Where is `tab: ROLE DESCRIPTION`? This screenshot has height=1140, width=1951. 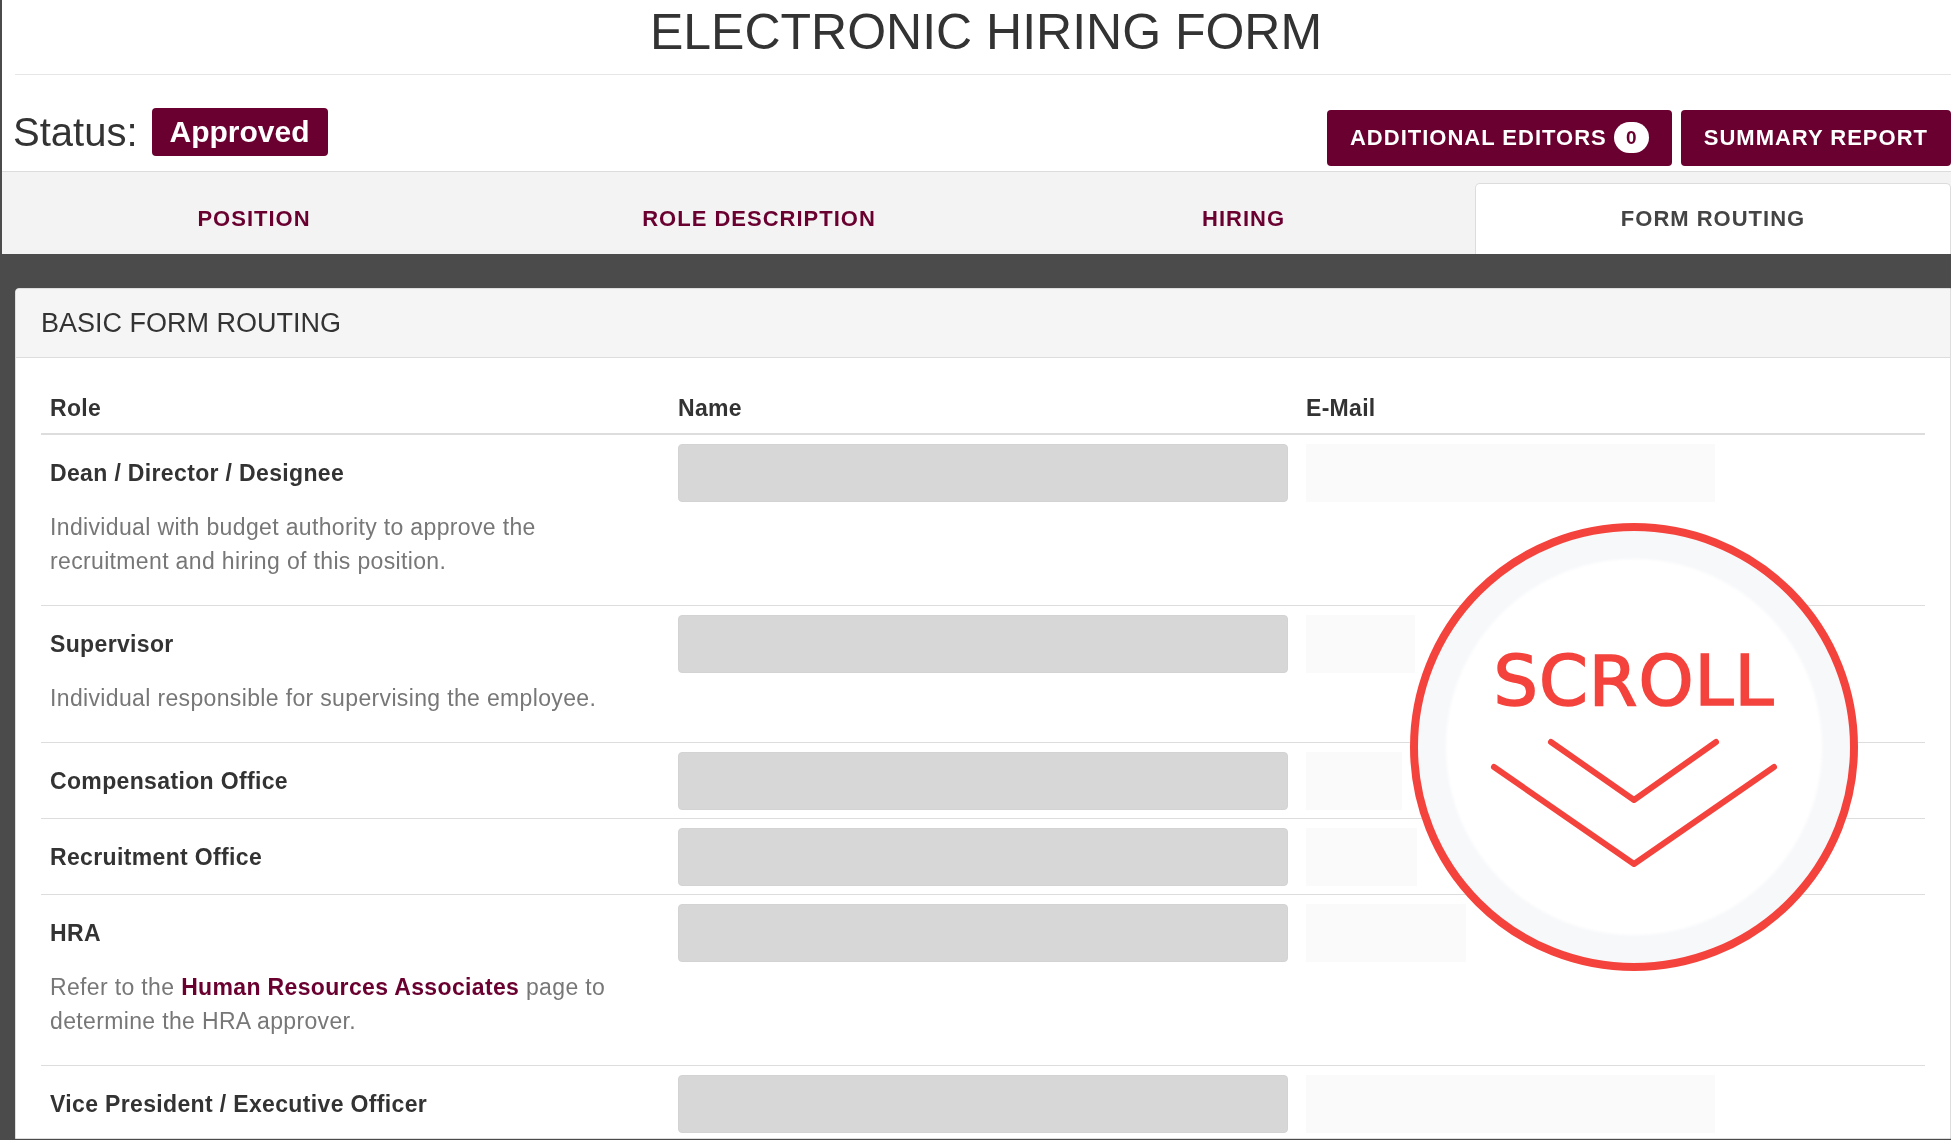
tab: ROLE DESCRIPTION is located at coordinates (759, 218).